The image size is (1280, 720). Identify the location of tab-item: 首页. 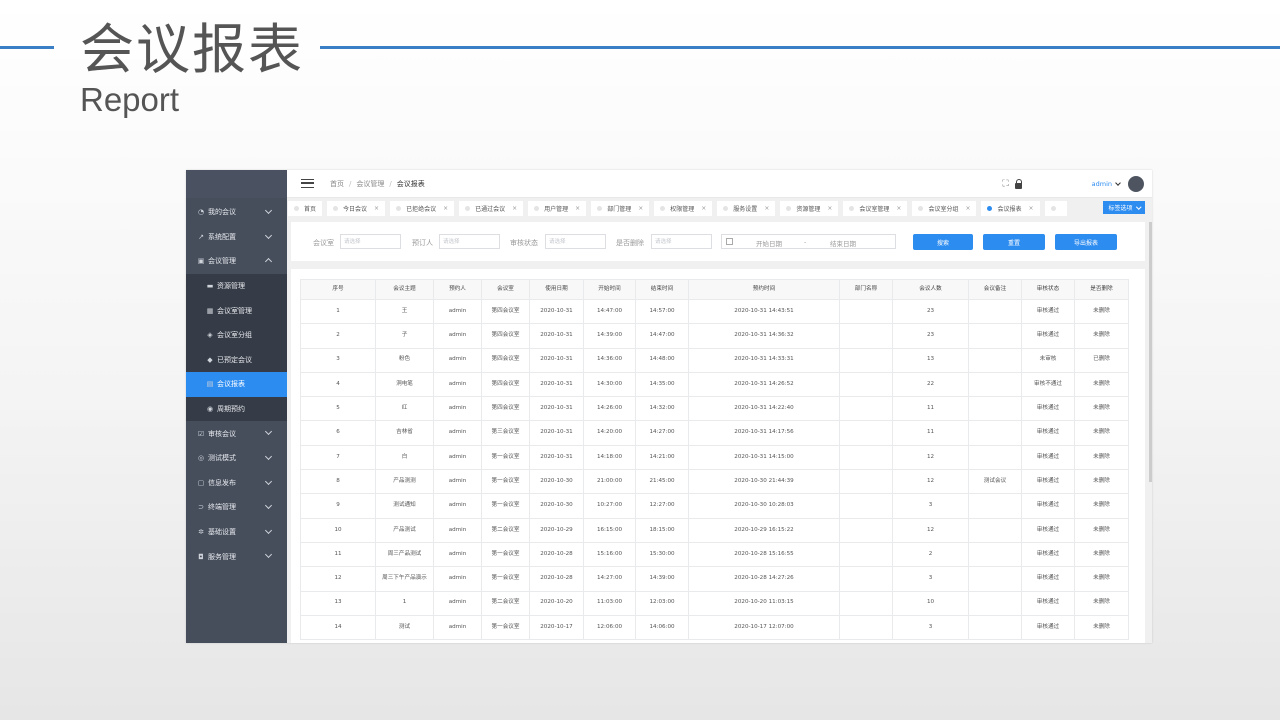
(305, 208).